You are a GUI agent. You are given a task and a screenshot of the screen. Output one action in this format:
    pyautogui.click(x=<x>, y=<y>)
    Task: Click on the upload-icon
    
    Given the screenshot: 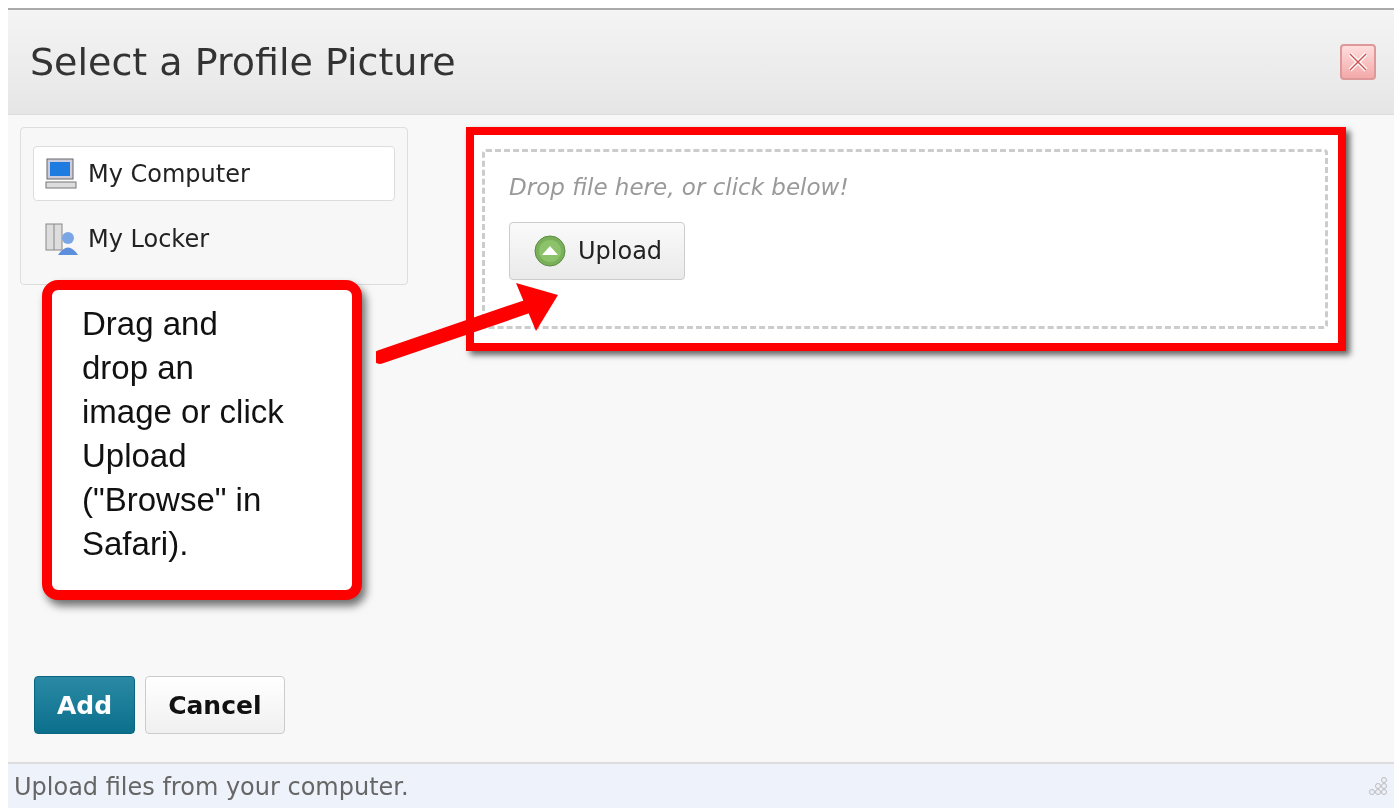 What is the action you would take?
    pyautogui.click(x=550, y=251)
    